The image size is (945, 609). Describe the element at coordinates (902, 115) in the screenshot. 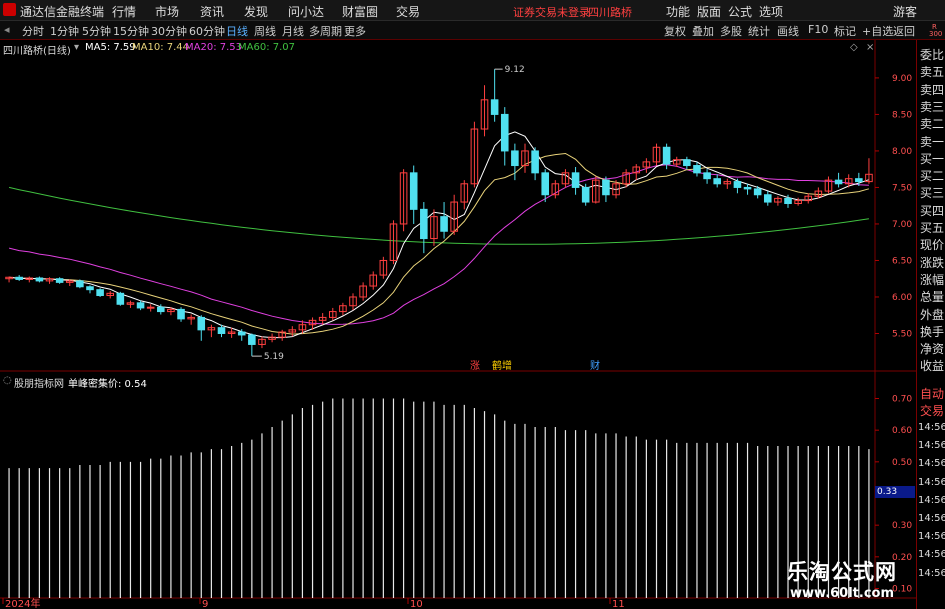

I see `price-tick-label: 8.50` at that location.